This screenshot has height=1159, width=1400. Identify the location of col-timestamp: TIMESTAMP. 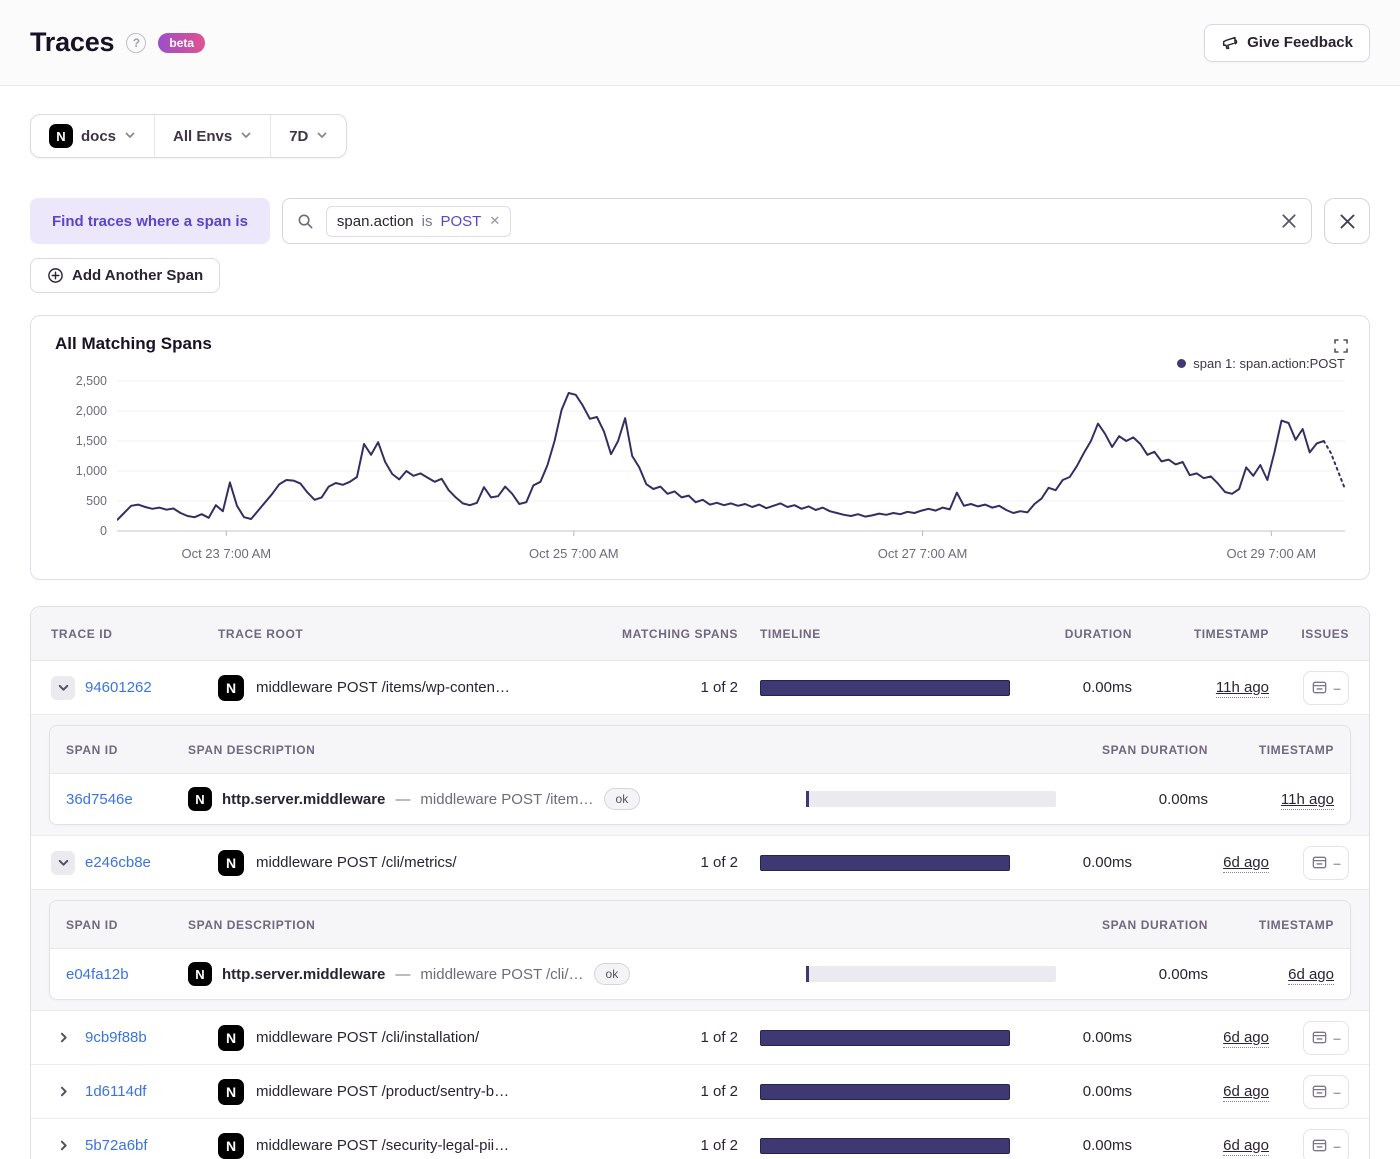
(1231, 633).